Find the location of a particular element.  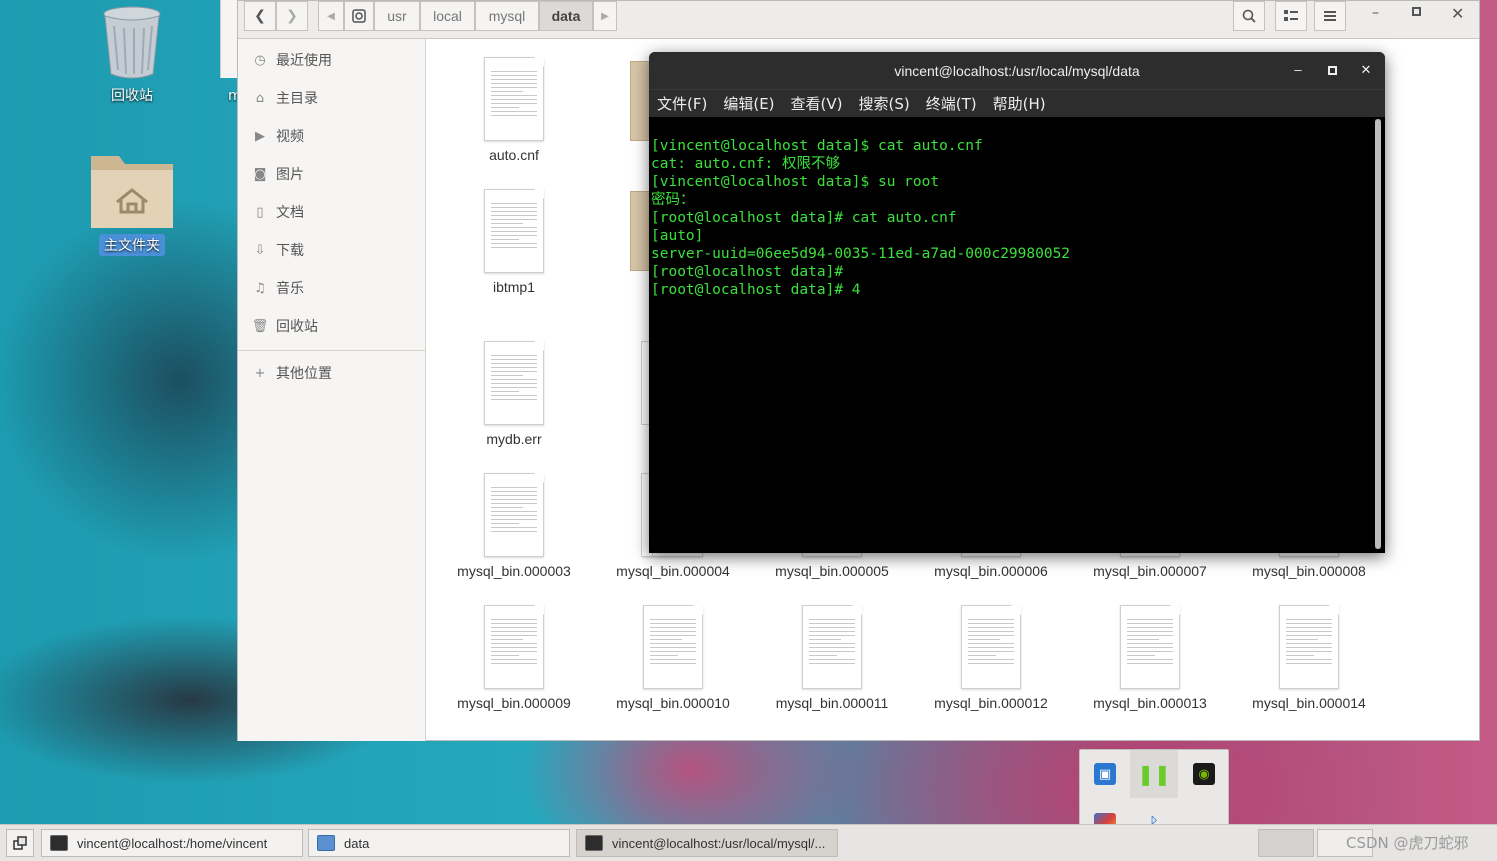

trash-icon is located at coordinates (132, 42).